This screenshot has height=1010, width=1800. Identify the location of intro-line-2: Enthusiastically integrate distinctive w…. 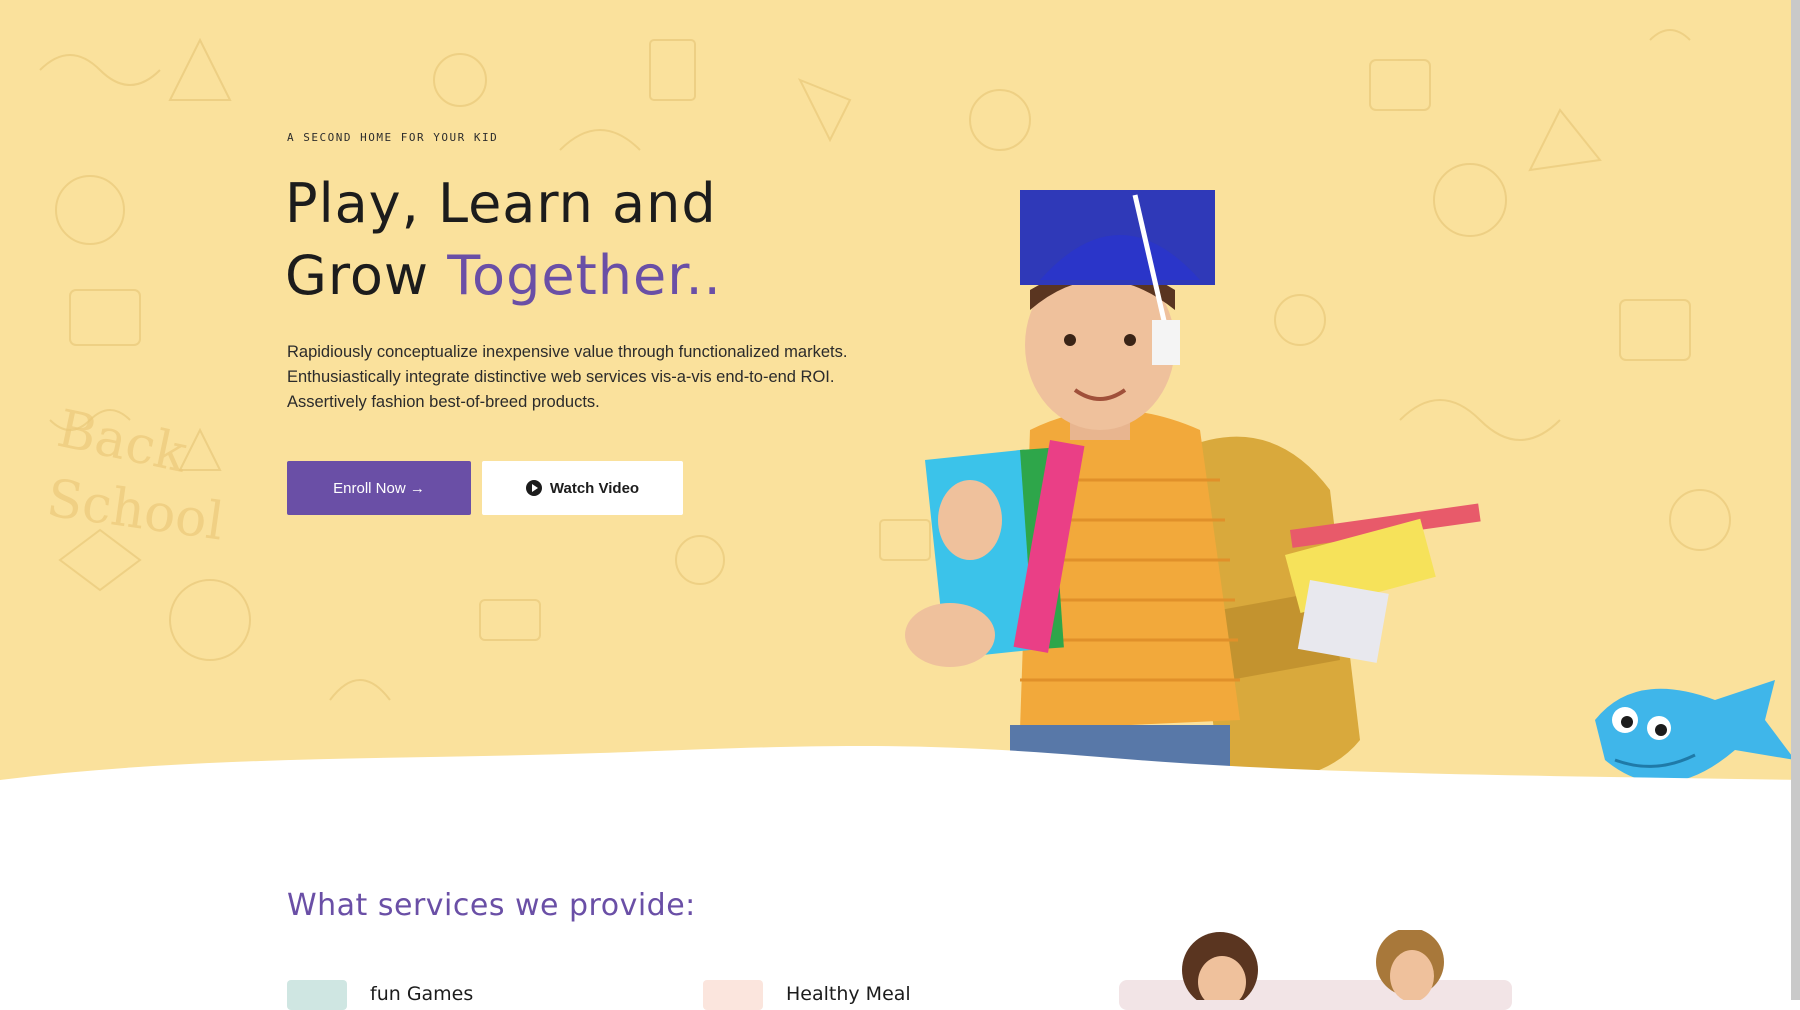
(561, 377).